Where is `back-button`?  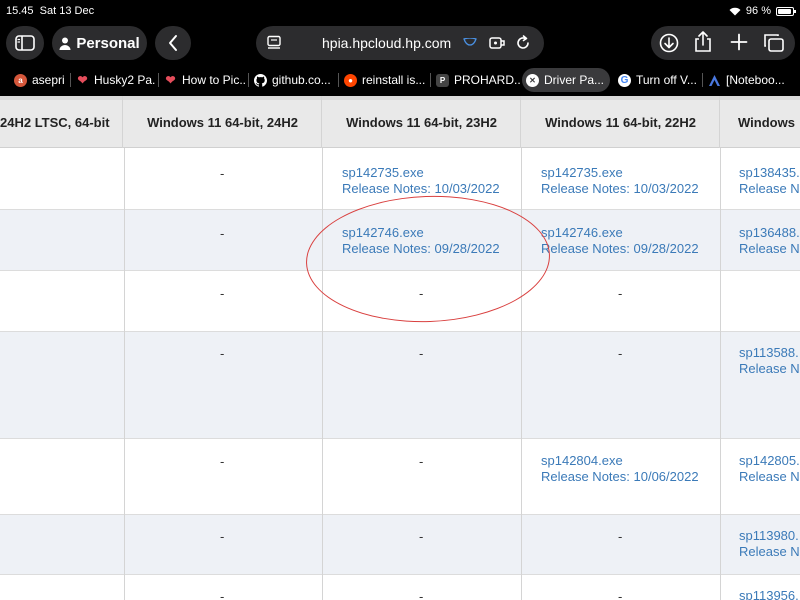 back-button is located at coordinates (173, 43).